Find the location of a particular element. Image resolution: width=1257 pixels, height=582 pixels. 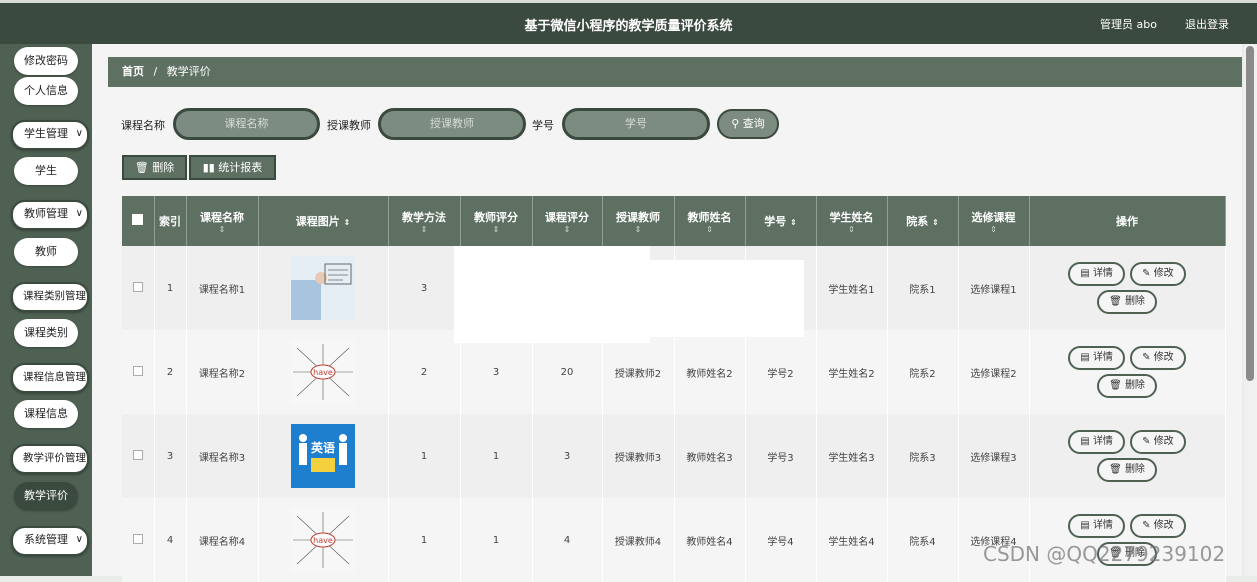

teacher-input: 授课教师 is located at coordinates (452, 124).